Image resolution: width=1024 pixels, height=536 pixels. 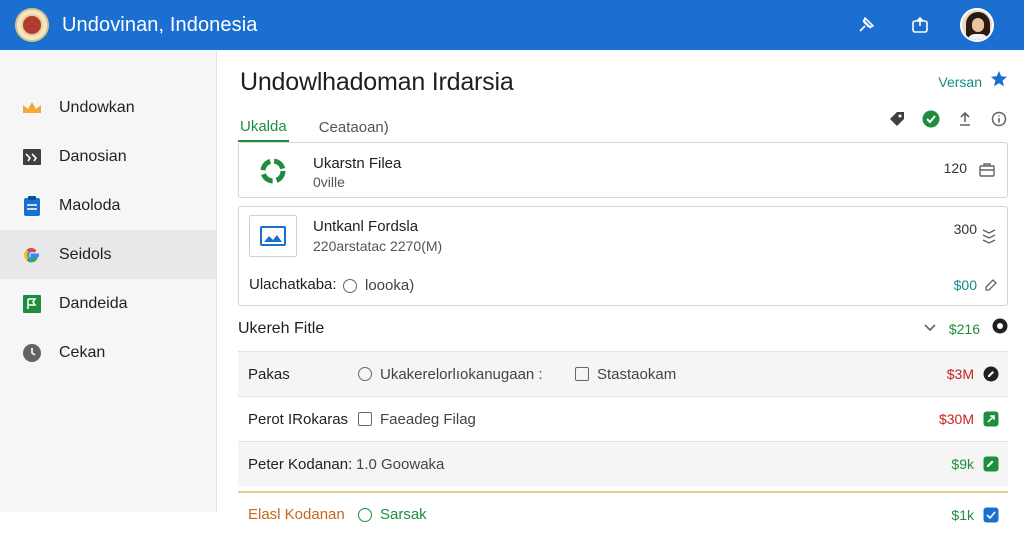 What do you see at coordinates (378, 246) in the screenshot?
I see `file-subtitle: 220arstatac 2270(M)` at bounding box center [378, 246].